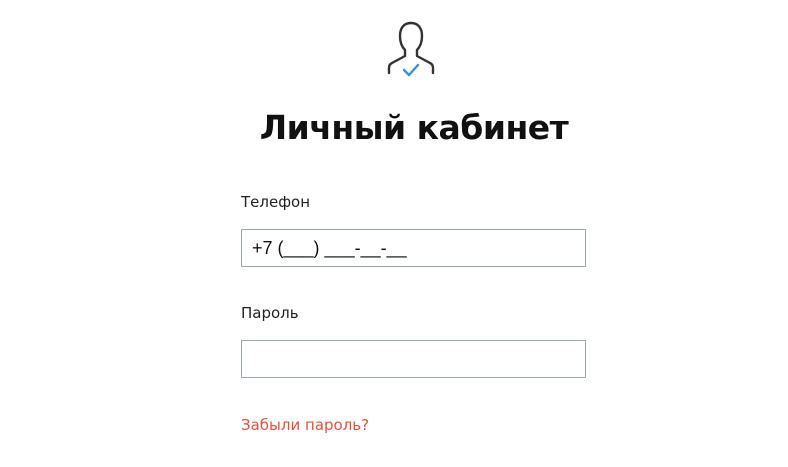  Describe the element at coordinates (414, 127) in the screenshot. I see `page-title: Личный кабинет` at that location.